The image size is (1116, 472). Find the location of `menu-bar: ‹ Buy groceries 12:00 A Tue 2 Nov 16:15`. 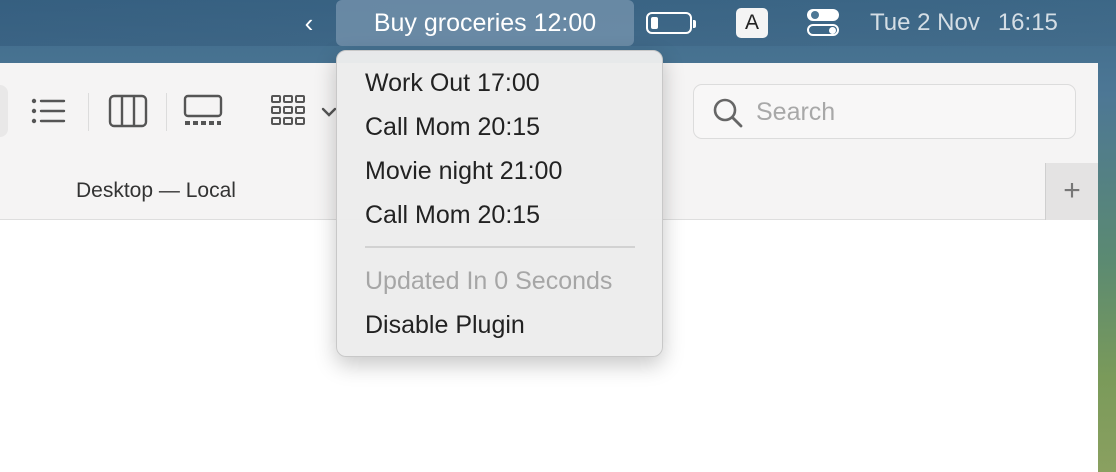

menu-bar: ‹ Buy groceries 12:00 A Tue 2 Nov 16:15 is located at coordinates (558, 23).